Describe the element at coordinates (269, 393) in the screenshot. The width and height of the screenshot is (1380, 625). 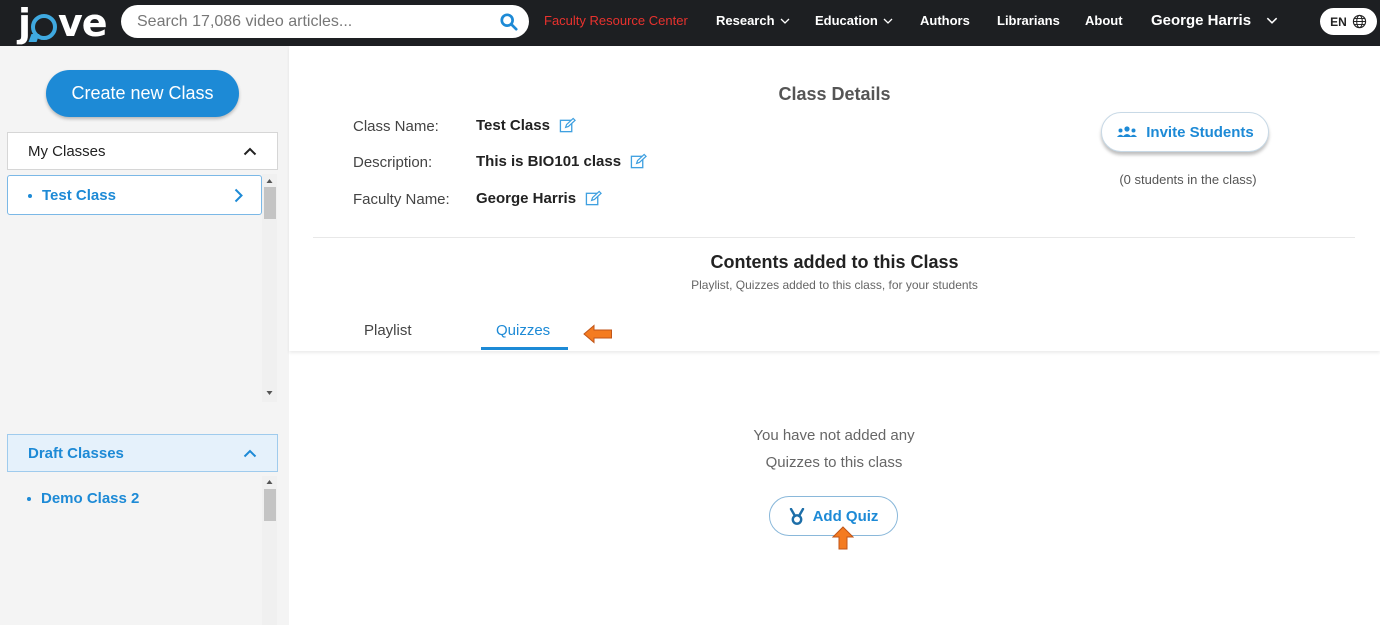
I see `scroll-down-arrow-icon` at that location.